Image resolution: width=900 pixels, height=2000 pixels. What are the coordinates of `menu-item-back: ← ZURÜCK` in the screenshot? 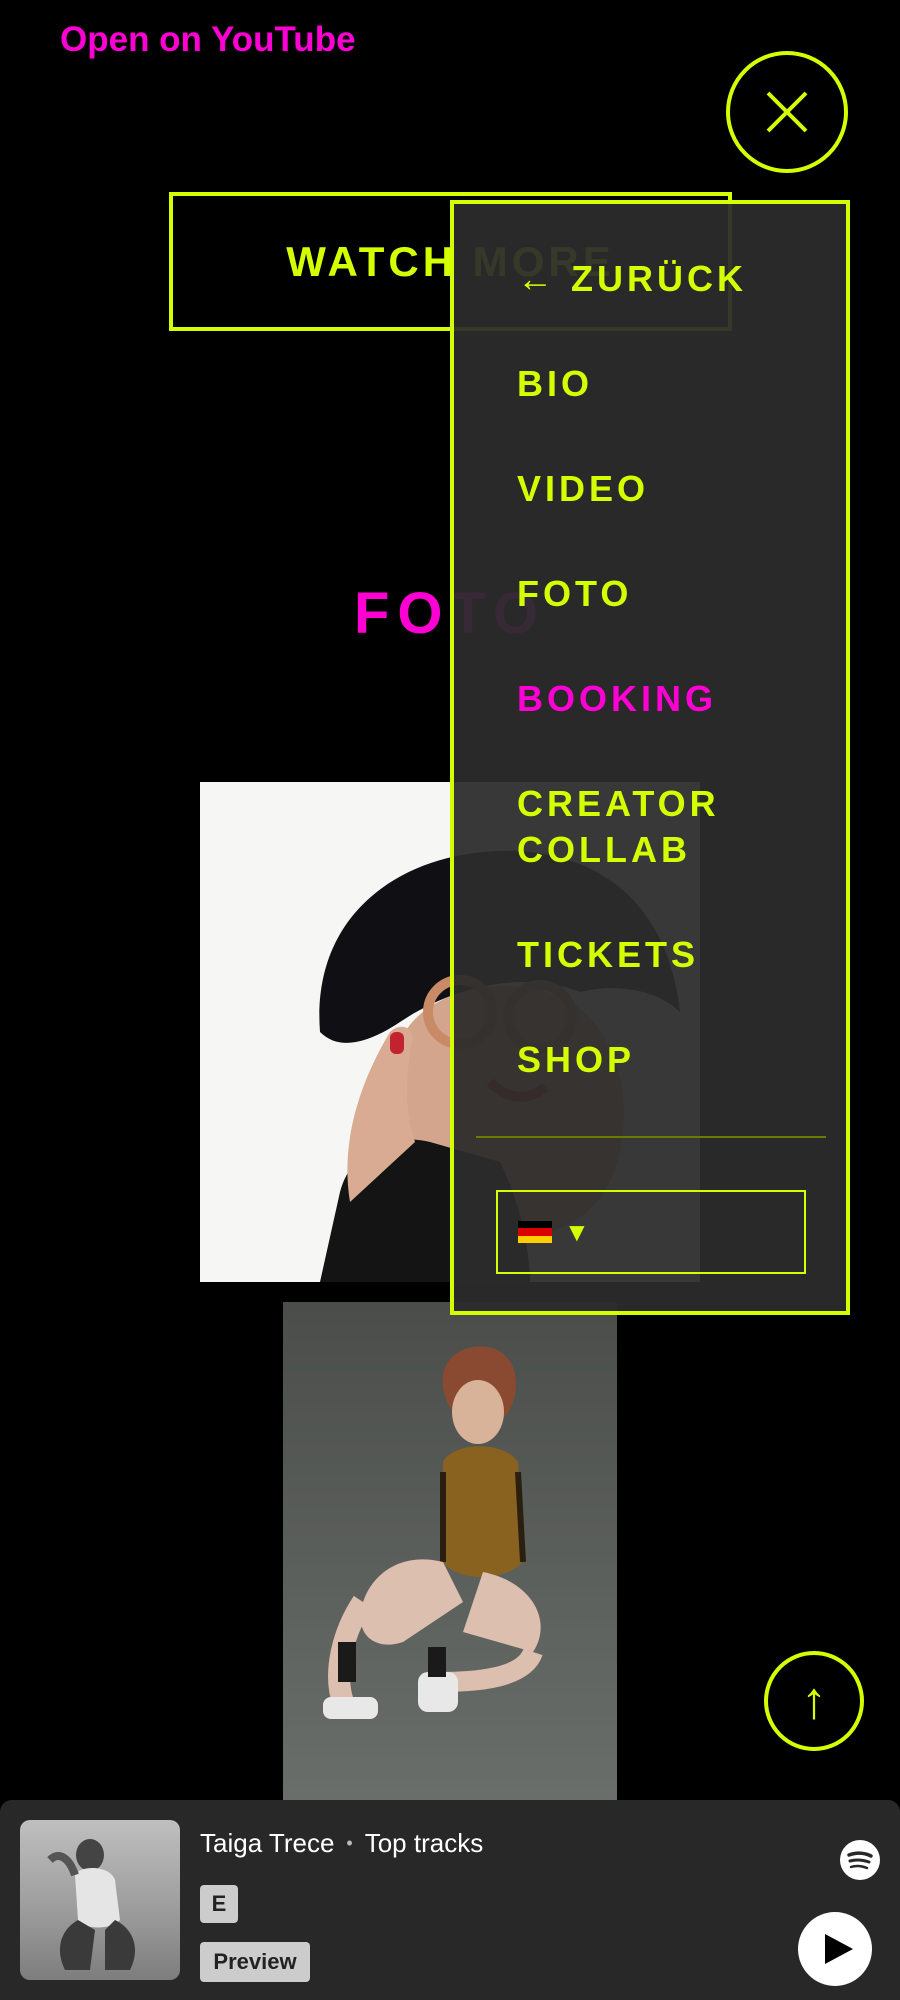 It's located at (632, 279).